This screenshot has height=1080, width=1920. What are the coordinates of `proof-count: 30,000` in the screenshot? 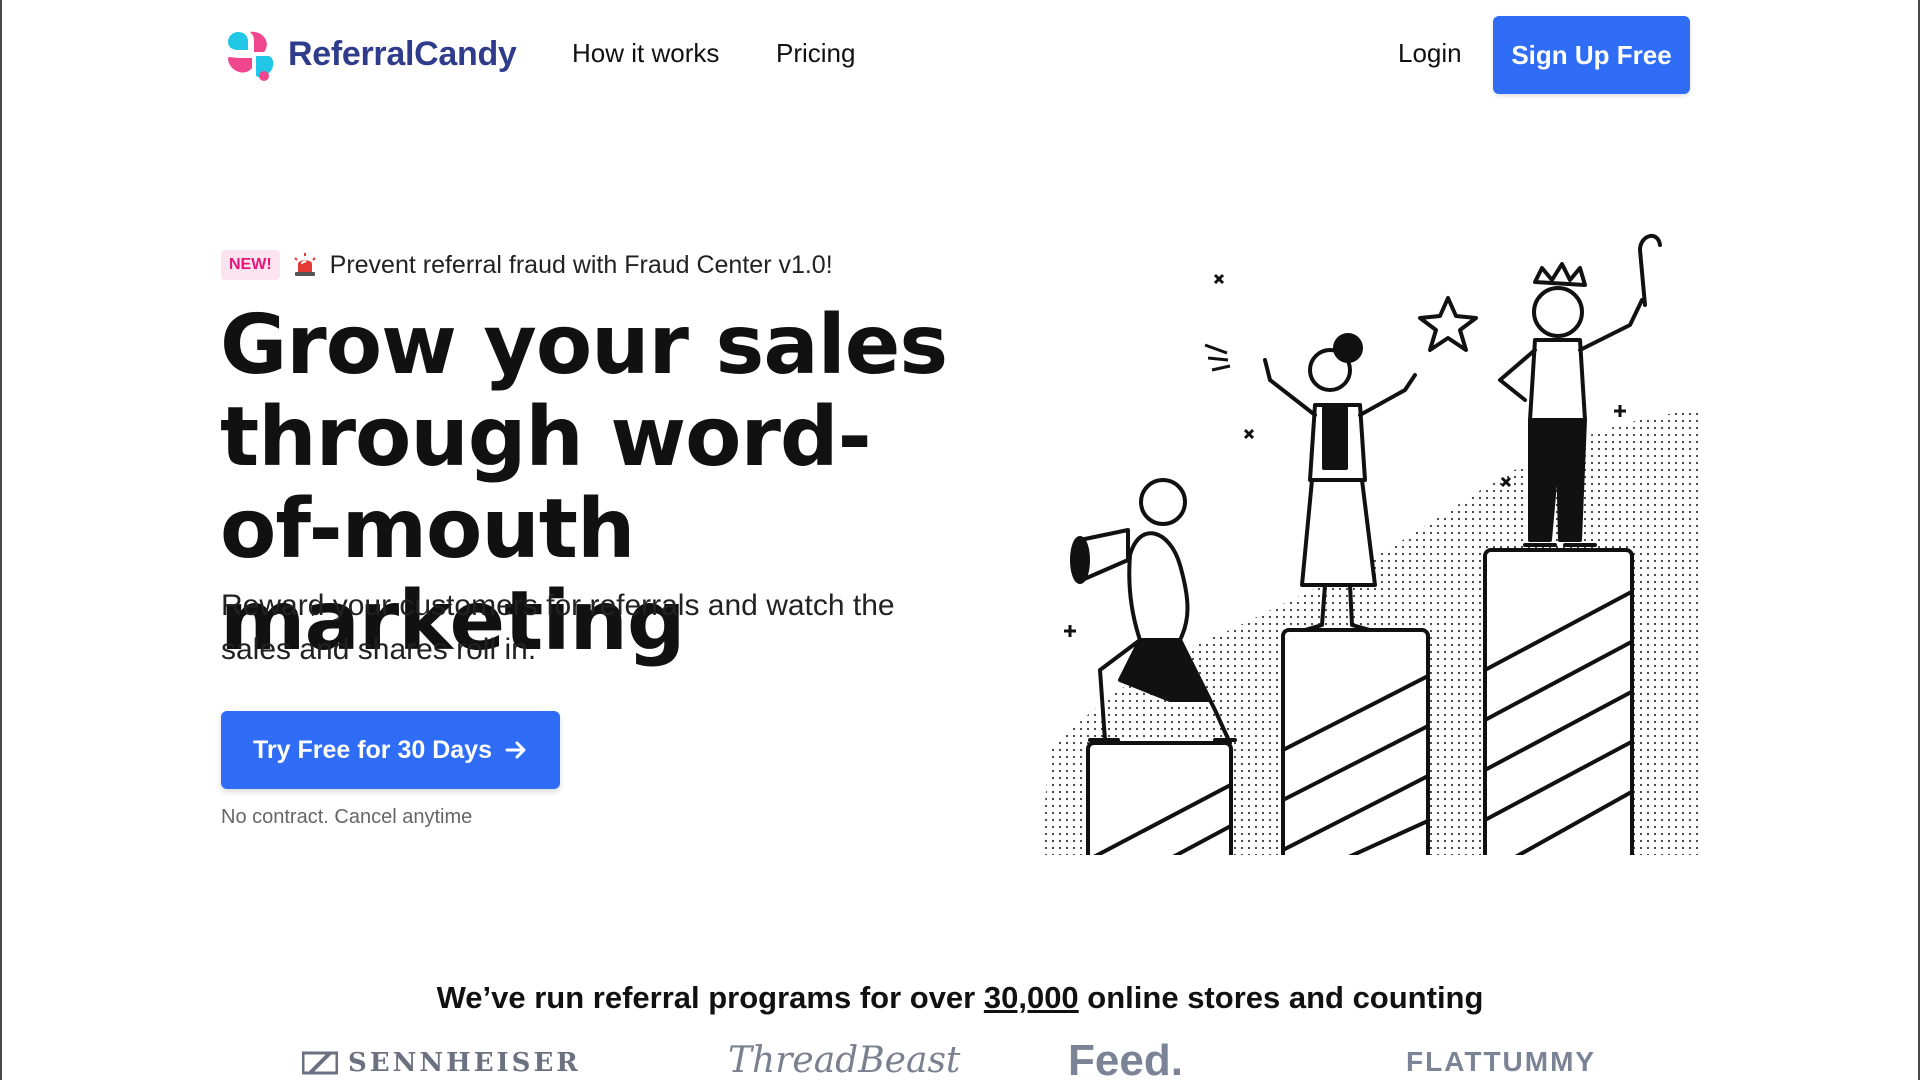 It's located at (1031, 997).